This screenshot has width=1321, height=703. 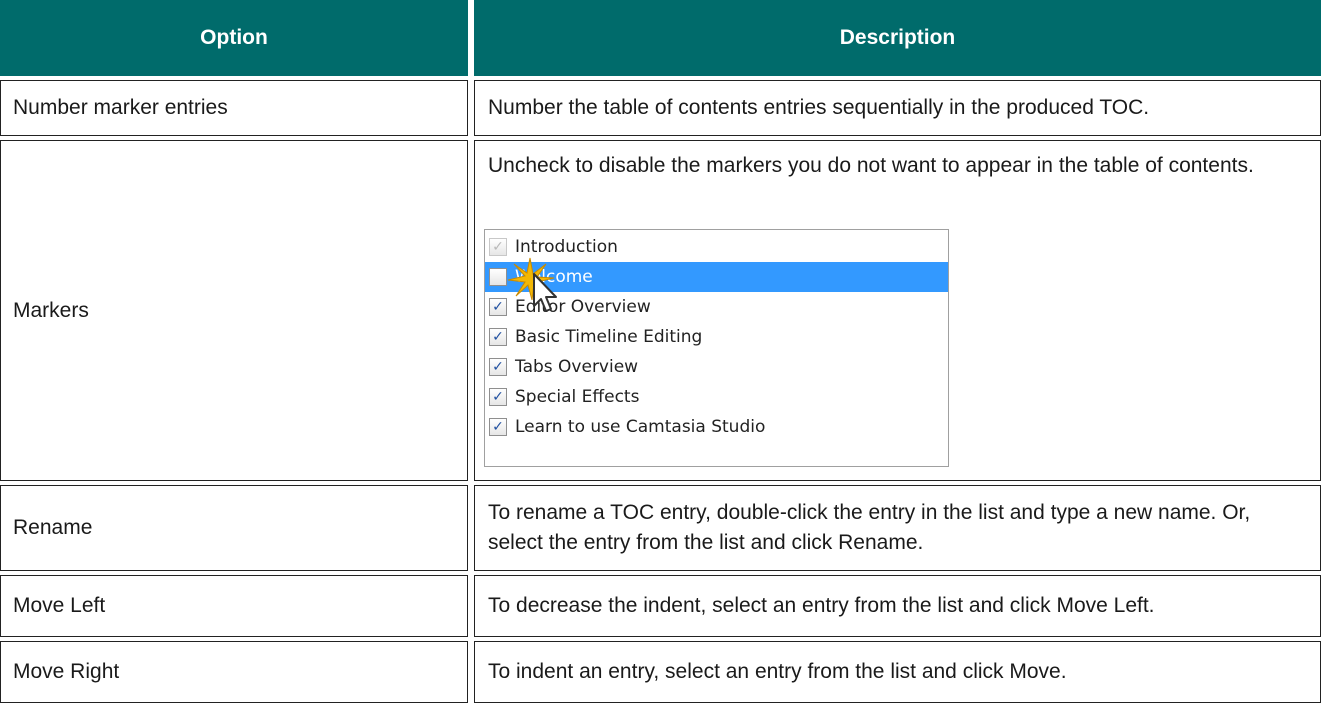 What do you see at coordinates (234, 672) in the screenshot?
I see `row-option-move-right: Move Right` at bounding box center [234, 672].